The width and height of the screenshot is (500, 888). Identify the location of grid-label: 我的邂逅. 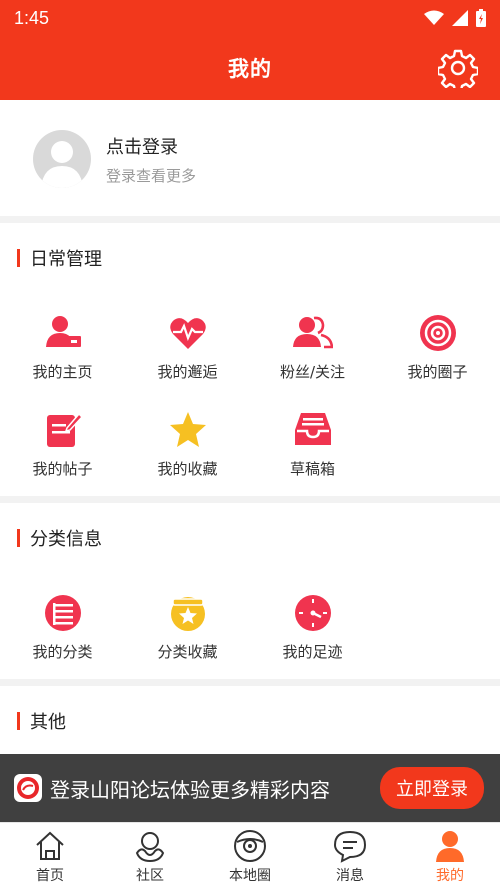
(187, 372).